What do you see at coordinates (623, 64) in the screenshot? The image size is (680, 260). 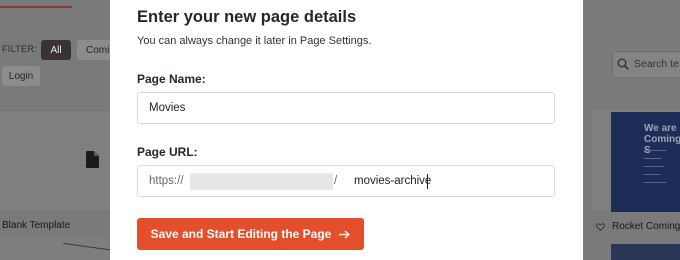 I see `search-icon` at bounding box center [623, 64].